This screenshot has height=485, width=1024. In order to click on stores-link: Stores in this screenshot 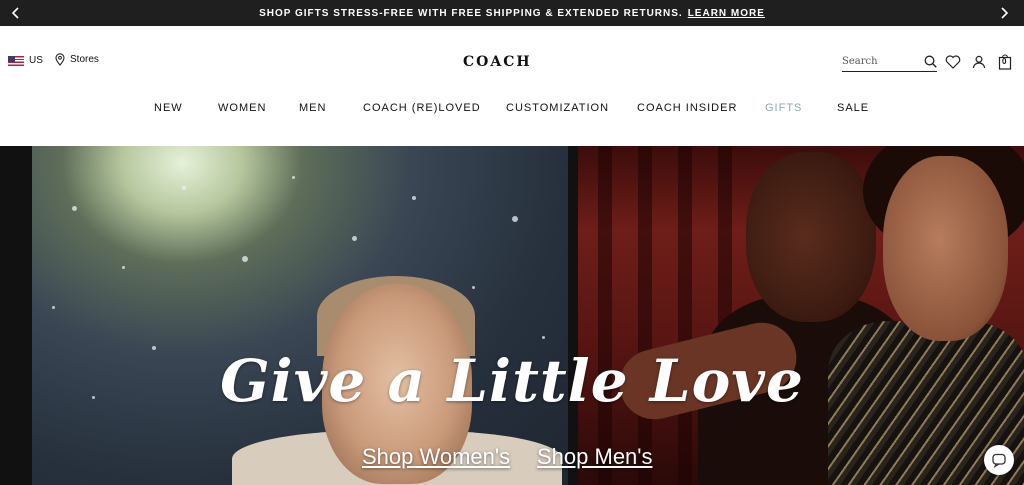, I will do `click(77, 59)`.